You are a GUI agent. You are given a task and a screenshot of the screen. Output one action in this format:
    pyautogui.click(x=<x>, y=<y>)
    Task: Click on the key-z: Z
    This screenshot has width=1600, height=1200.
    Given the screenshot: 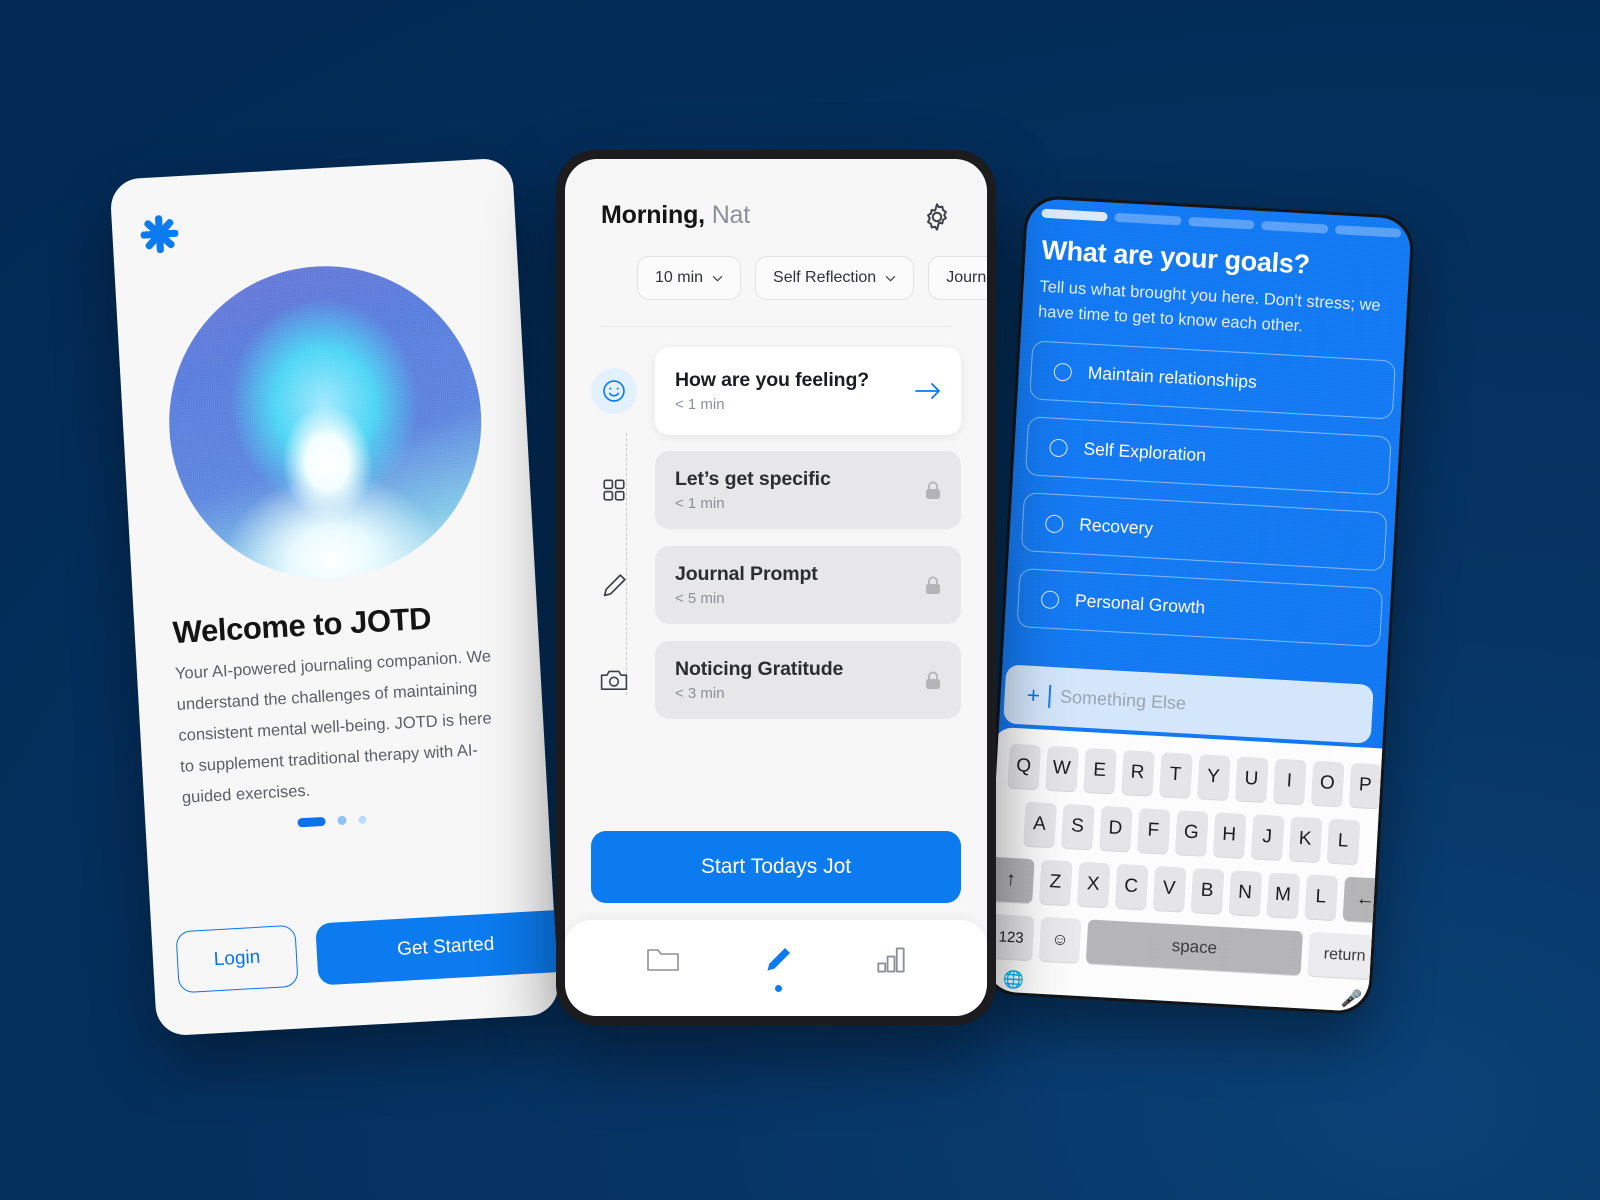 What is the action you would take?
    pyautogui.click(x=1055, y=882)
    